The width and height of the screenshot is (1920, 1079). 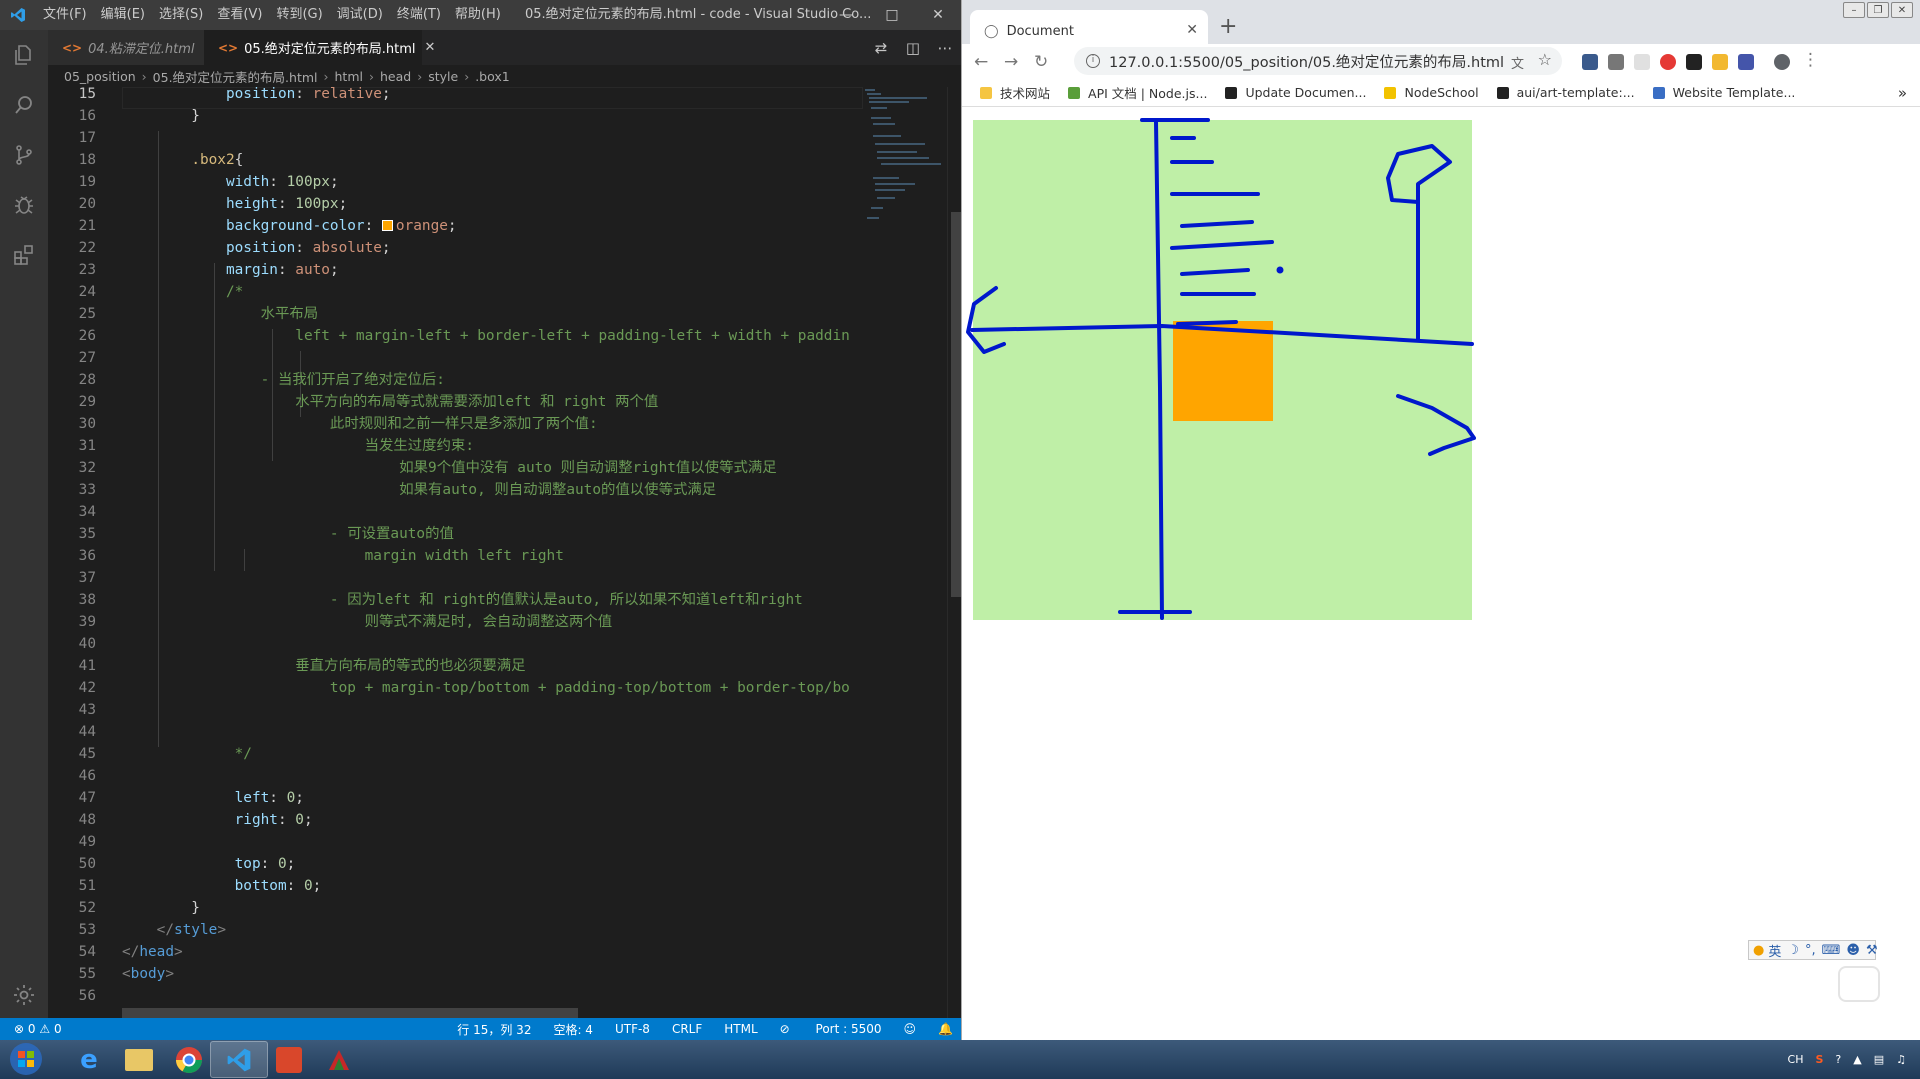 What do you see at coordinates (360, 15) in the screenshot?
I see `menu-item: 调试(D)` at bounding box center [360, 15].